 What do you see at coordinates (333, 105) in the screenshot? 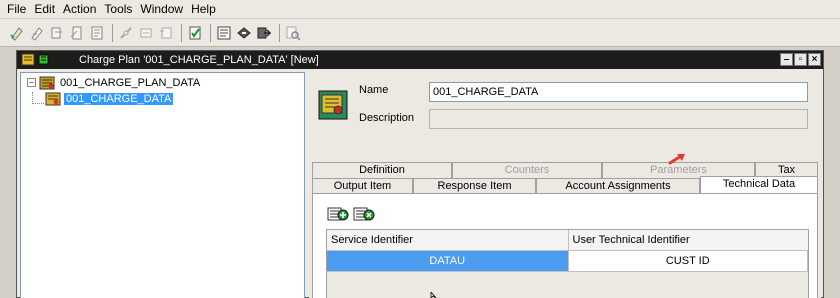
I see `charge-large-icon` at bounding box center [333, 105].